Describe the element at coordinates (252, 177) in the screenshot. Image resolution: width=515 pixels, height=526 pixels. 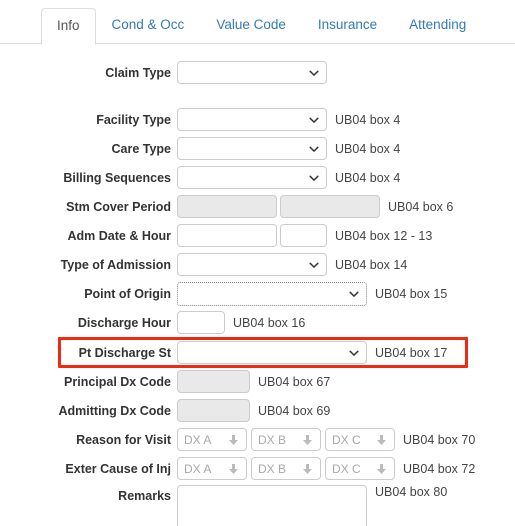
I see `billing-sequences-select` at that location.